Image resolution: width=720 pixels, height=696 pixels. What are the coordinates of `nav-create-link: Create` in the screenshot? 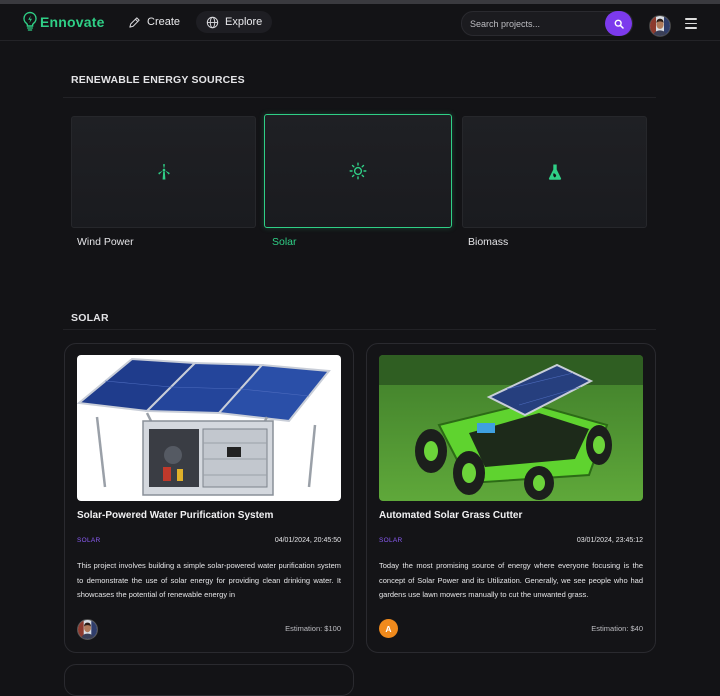 It's located at (154, 22).